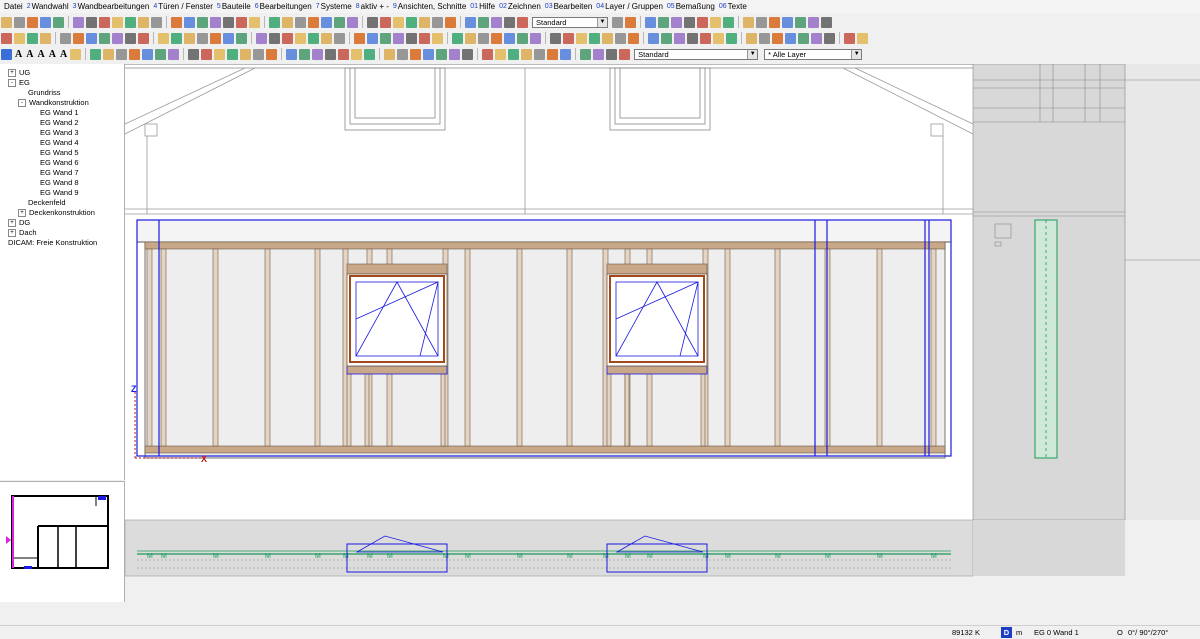  Describe the element at coordinates (629, 6) in the screenshot. I see `menu-item: 04 Layer / Gruppen` at that location.